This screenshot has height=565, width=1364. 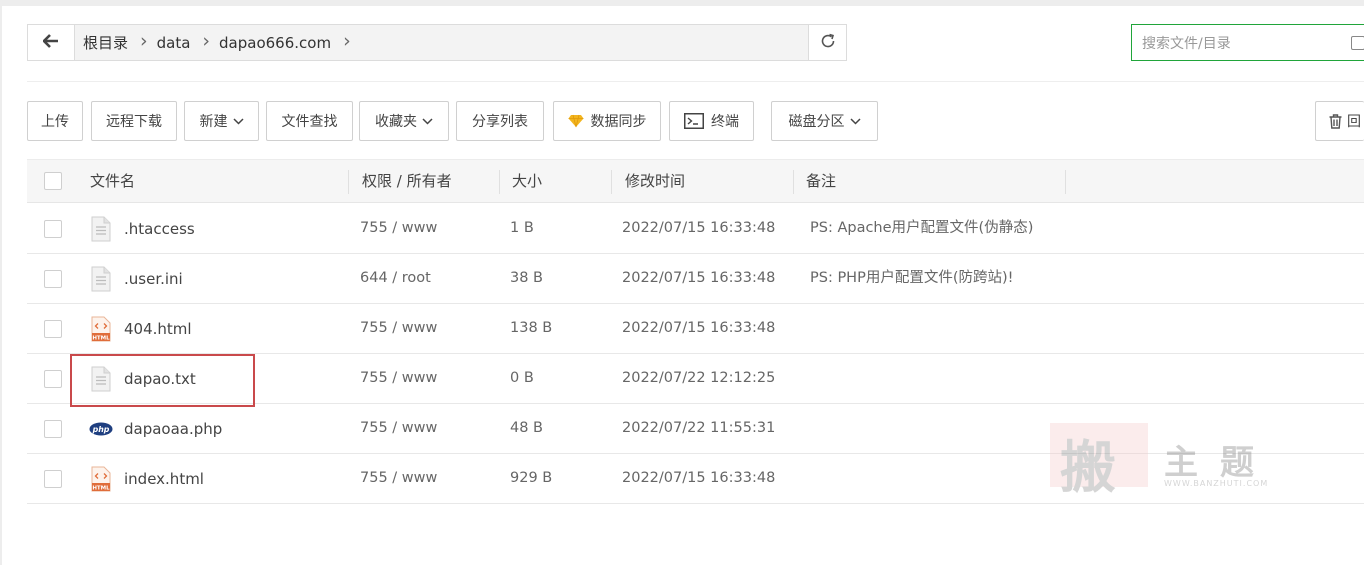 What do you see at coordinates (911, 278) in the screenshot?
I see `file-note: PS: PHP用户配置文件(防跨站)!` at bounding box center [911, 278].